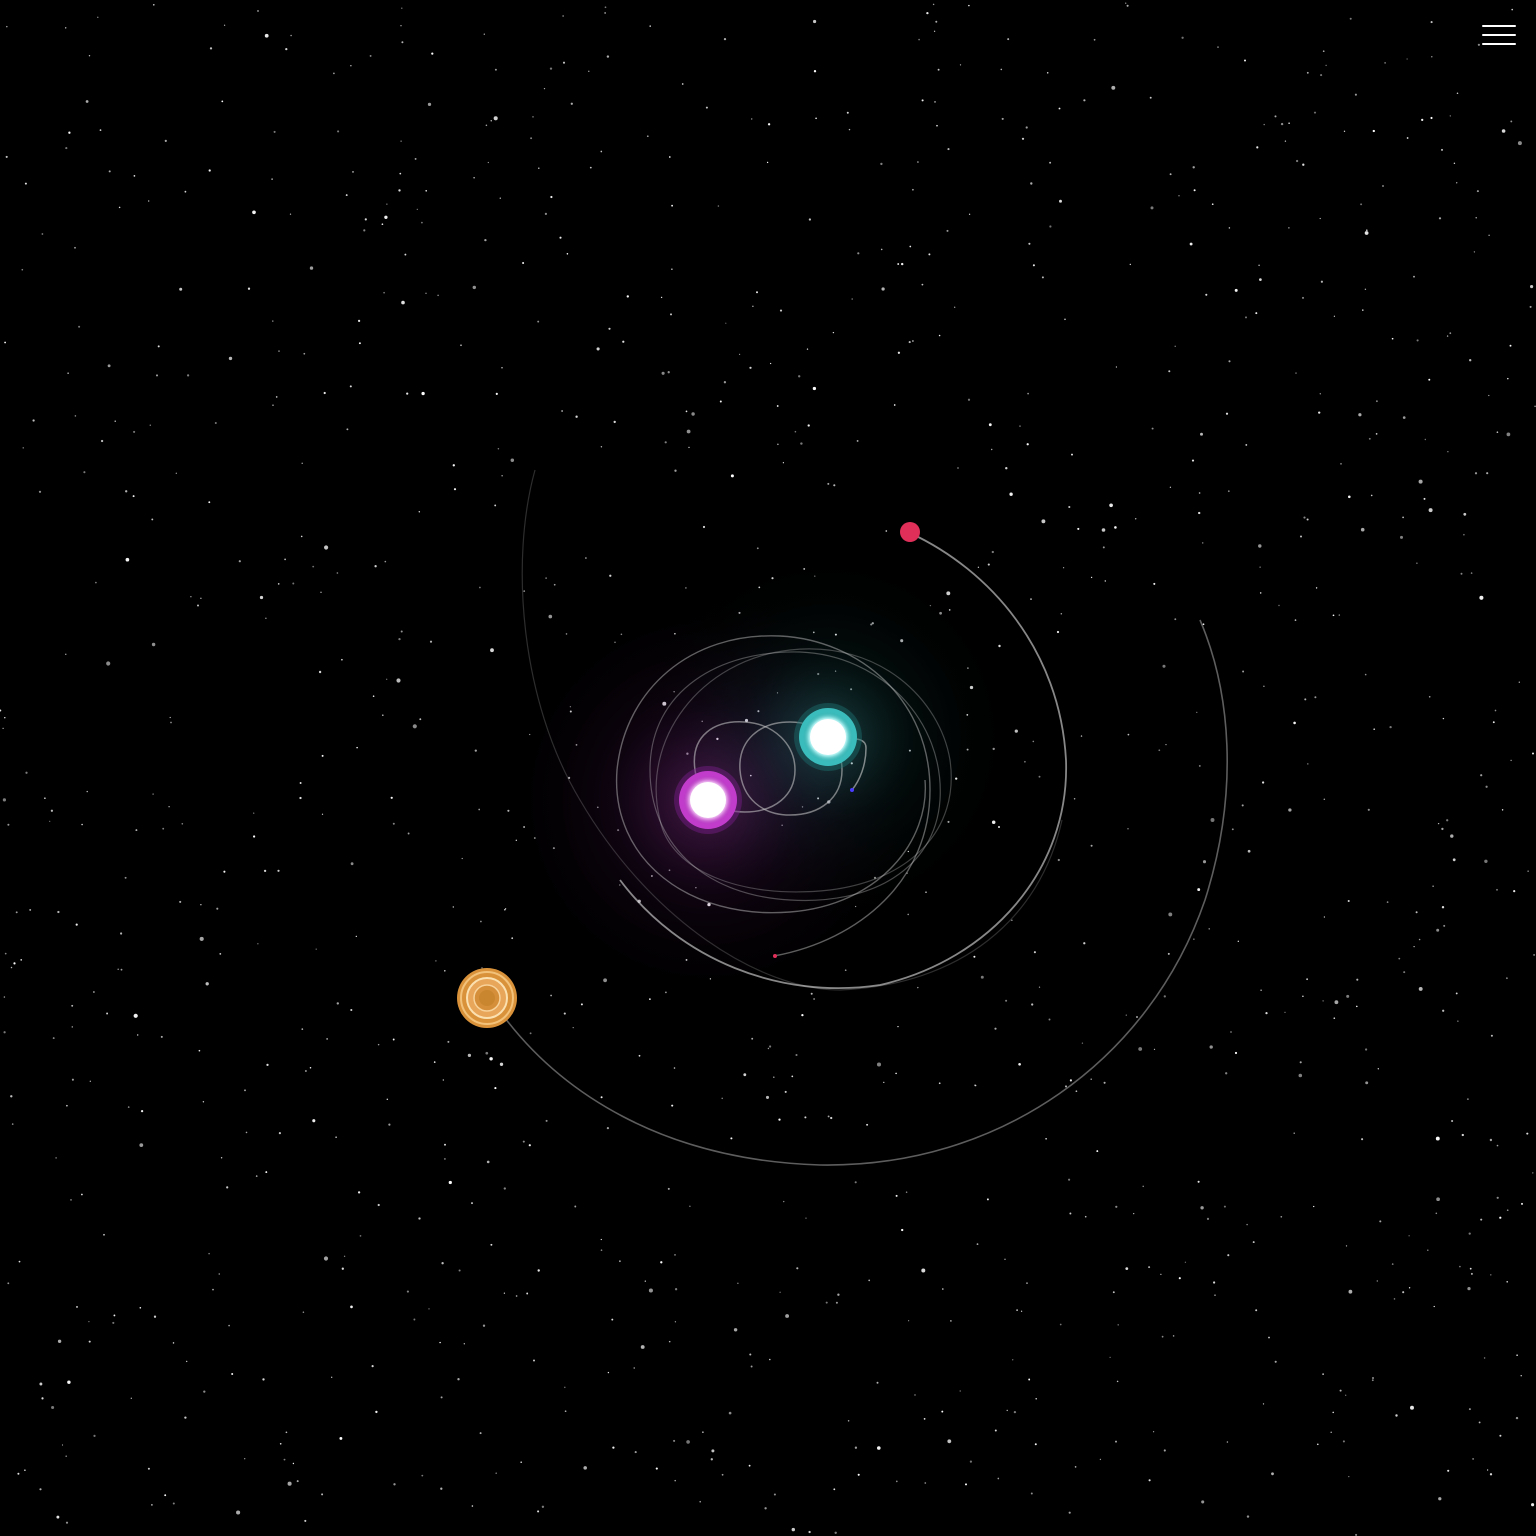 The height and width of the screenshot is (1536, 1536). Describe the element at coordinates (1499, 36) in the screenshot. I see `hamburger-menu-icon` at that location.